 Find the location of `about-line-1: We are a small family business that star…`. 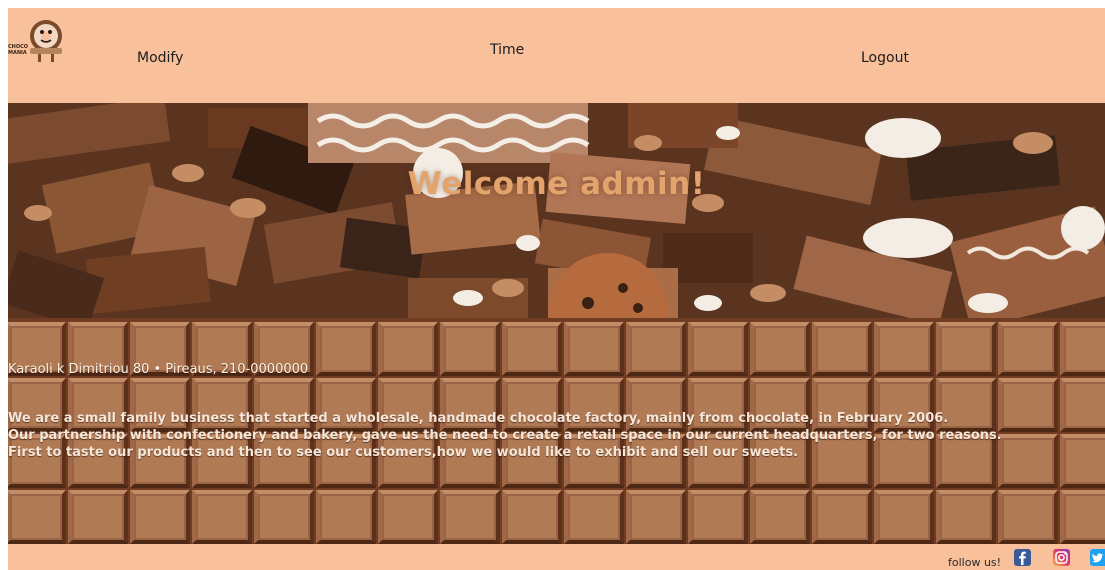

about-line-1: We are a small family business that star… is located at coordinates (478, 418).